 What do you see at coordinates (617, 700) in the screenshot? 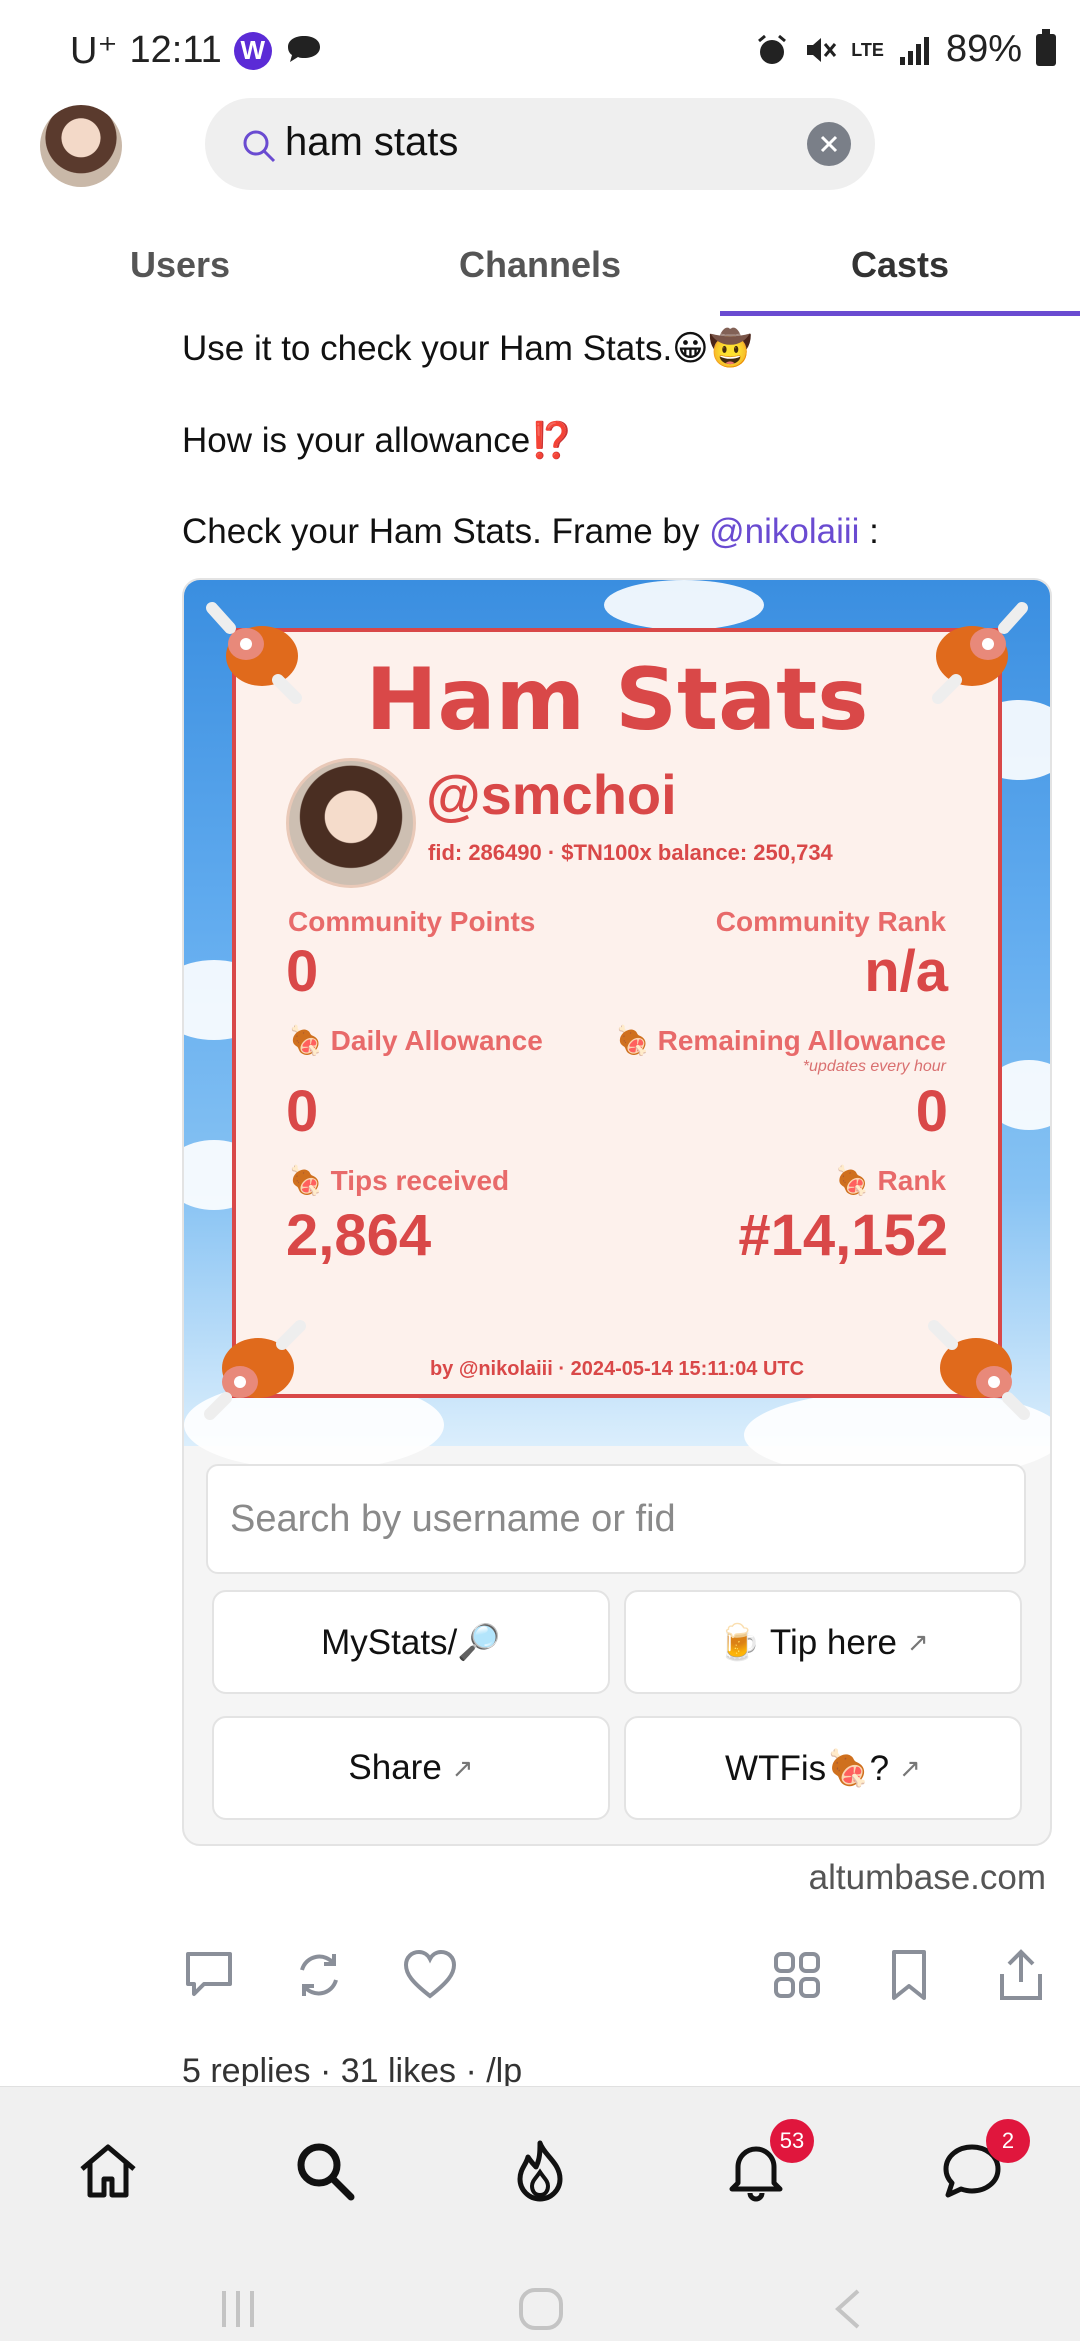
I see `frame-title: Ham Stats` at bounding box center [617, 700].